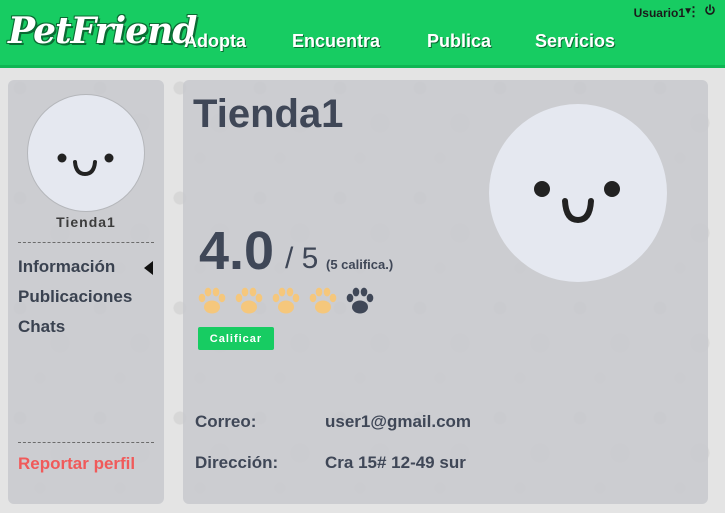 Image resolution: width=725 pixels, height=513 pixels. Describe the element at coordinates (398, 421) in the screenshot. I see `email-value: user1@gmail.com` at that location.